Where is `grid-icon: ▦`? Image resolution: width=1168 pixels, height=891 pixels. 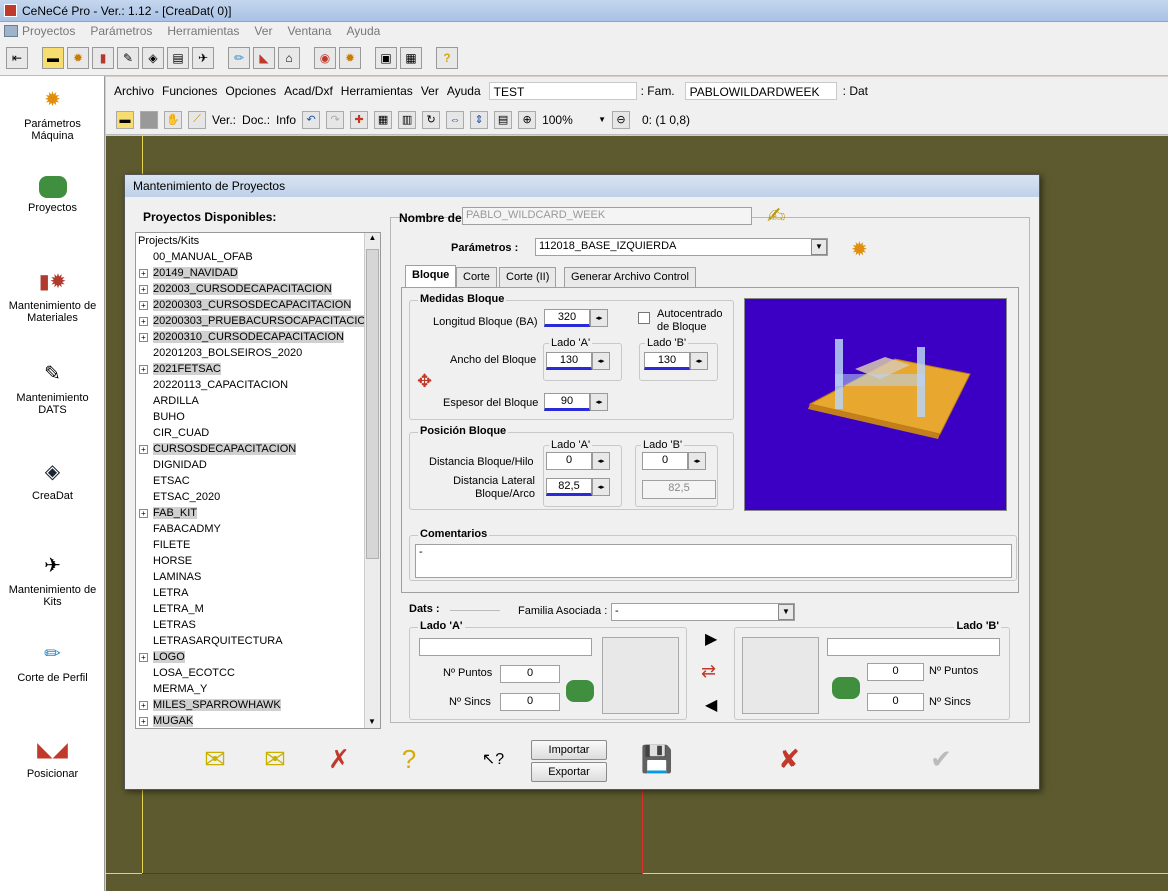 grid-icon: ▦ is located at coordinates (383, 119).